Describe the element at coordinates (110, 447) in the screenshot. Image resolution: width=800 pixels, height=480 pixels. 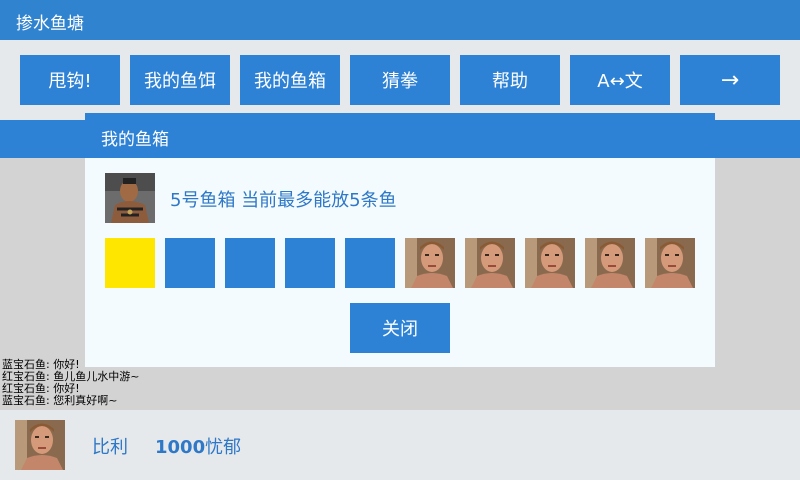
I see `player-name: 比利` at that location.